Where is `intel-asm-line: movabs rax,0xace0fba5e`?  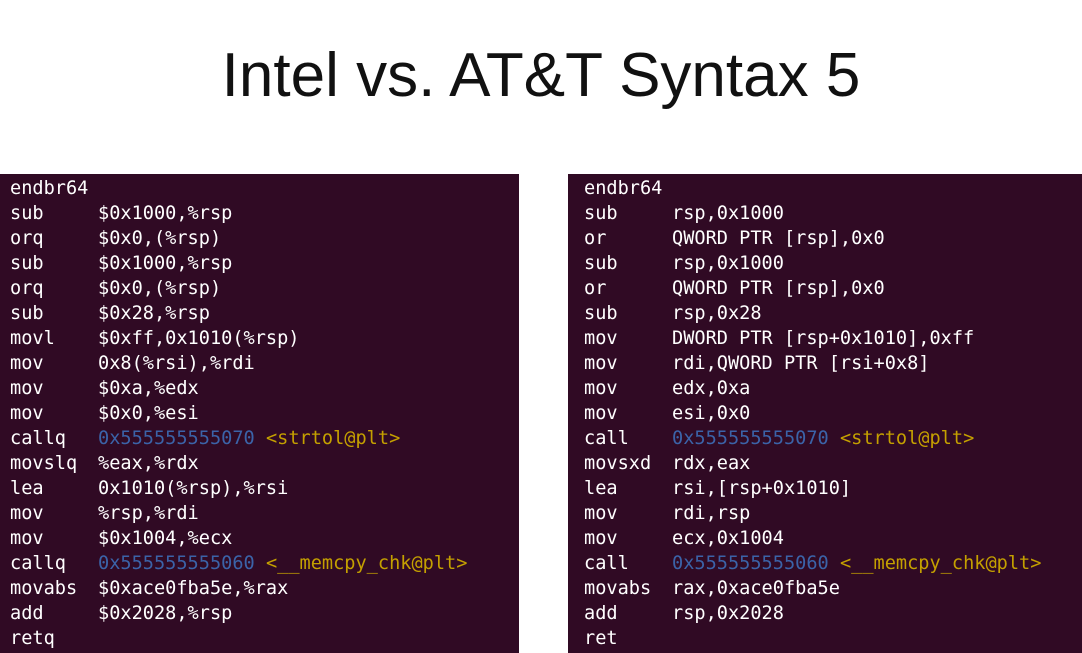 intel-asm-line: movabs rax,0xace0fba5e is located at coordinates (828, 588).